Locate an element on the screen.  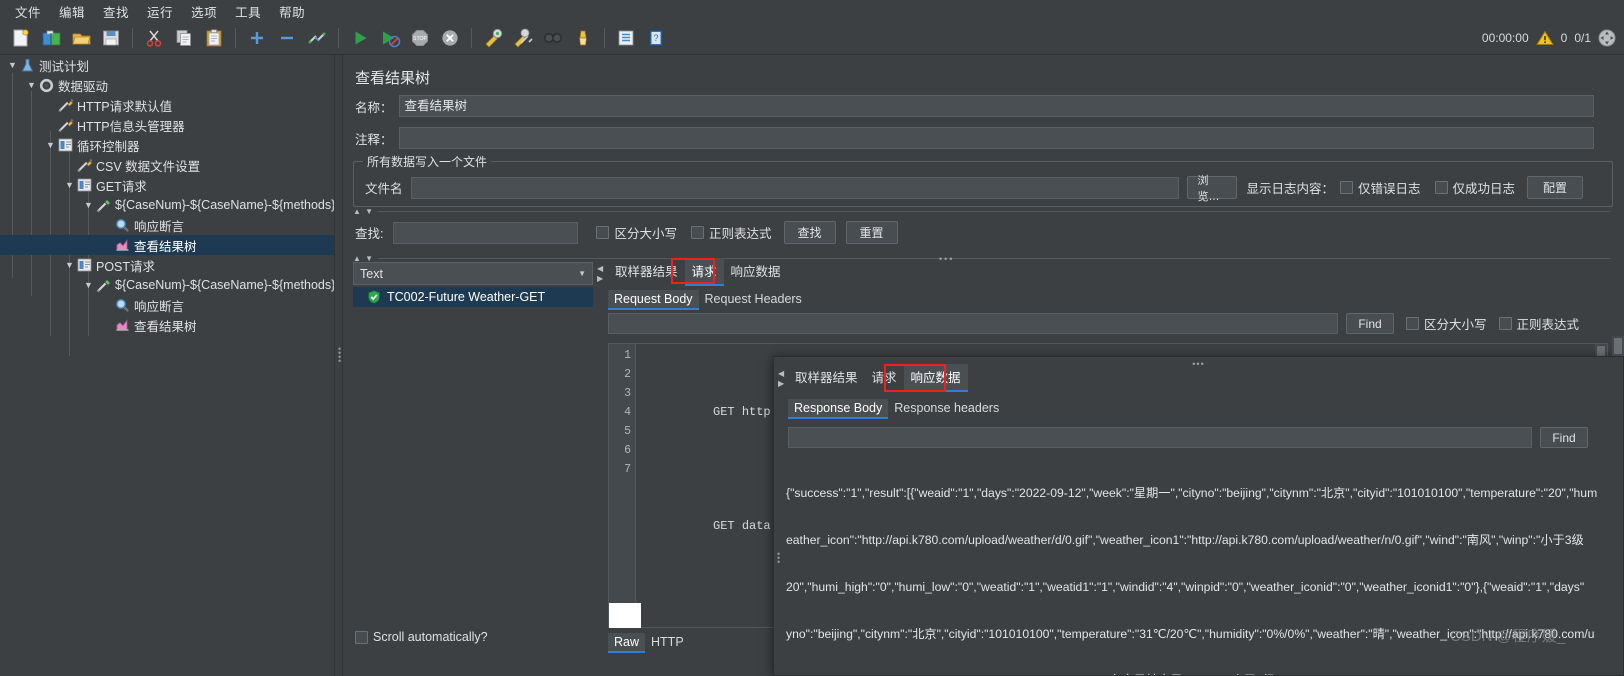
left-splitter-grip: • • • is located at coordinates (778, 558).